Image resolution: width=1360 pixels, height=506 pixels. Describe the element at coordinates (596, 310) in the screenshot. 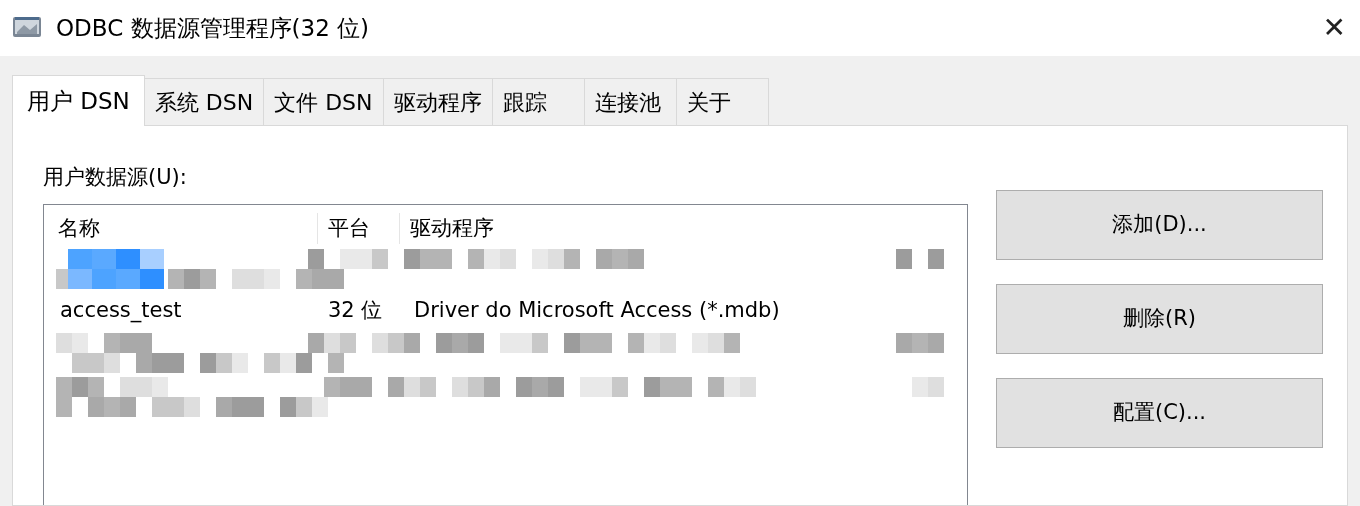

I see `table-cell-text: Driver do Microsoft Access (*.mdb)` at that location.